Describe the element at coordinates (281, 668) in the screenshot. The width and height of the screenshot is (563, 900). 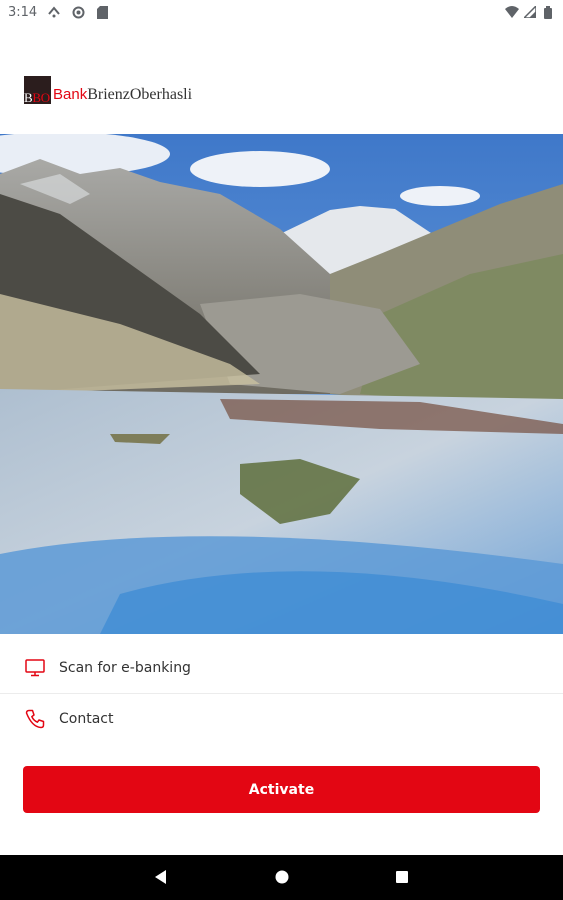
I see `menu-item-scan-ebanking: Scan for e-banking` at that location.